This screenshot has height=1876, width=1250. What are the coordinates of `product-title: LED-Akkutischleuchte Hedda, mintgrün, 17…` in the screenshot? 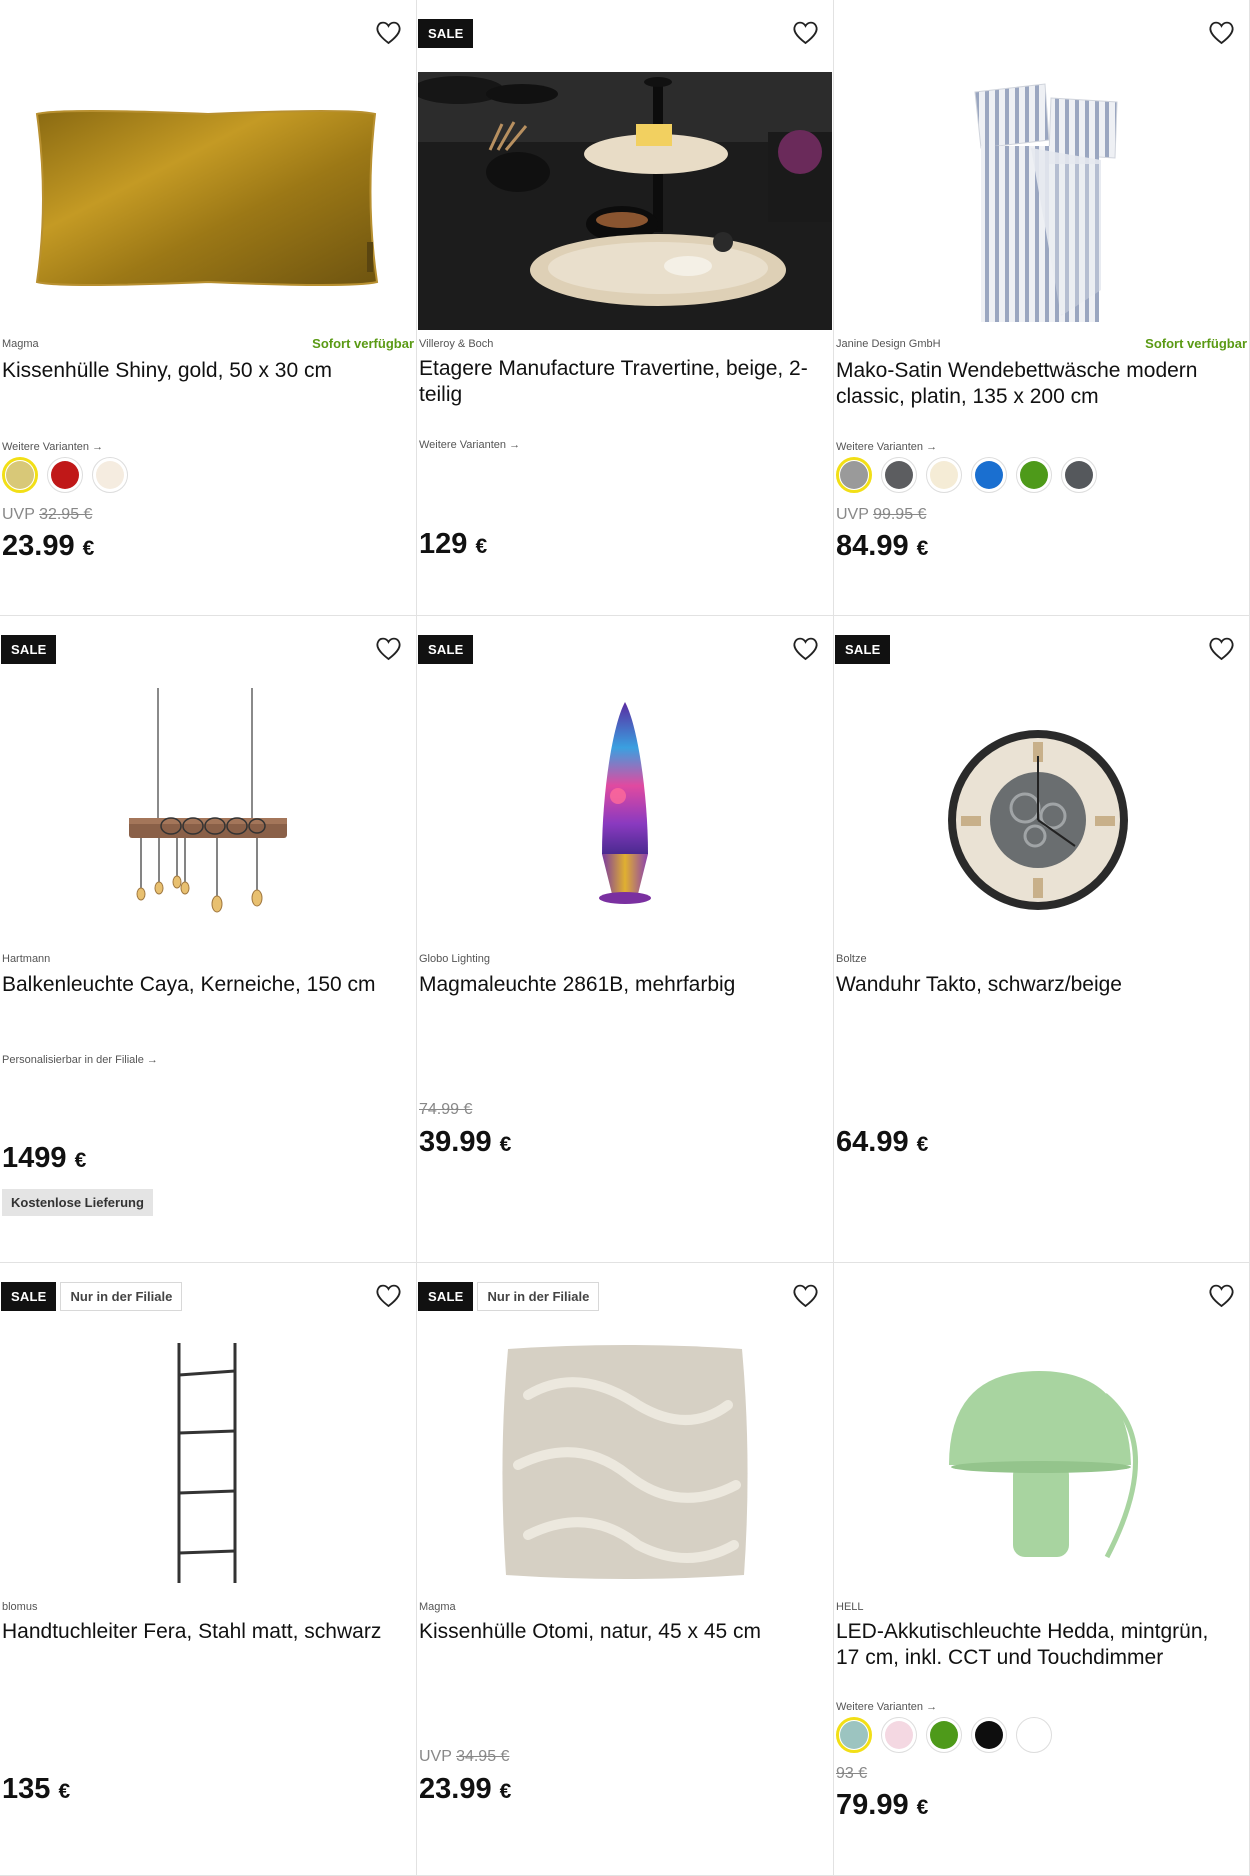 It's located at (1035, 1645).